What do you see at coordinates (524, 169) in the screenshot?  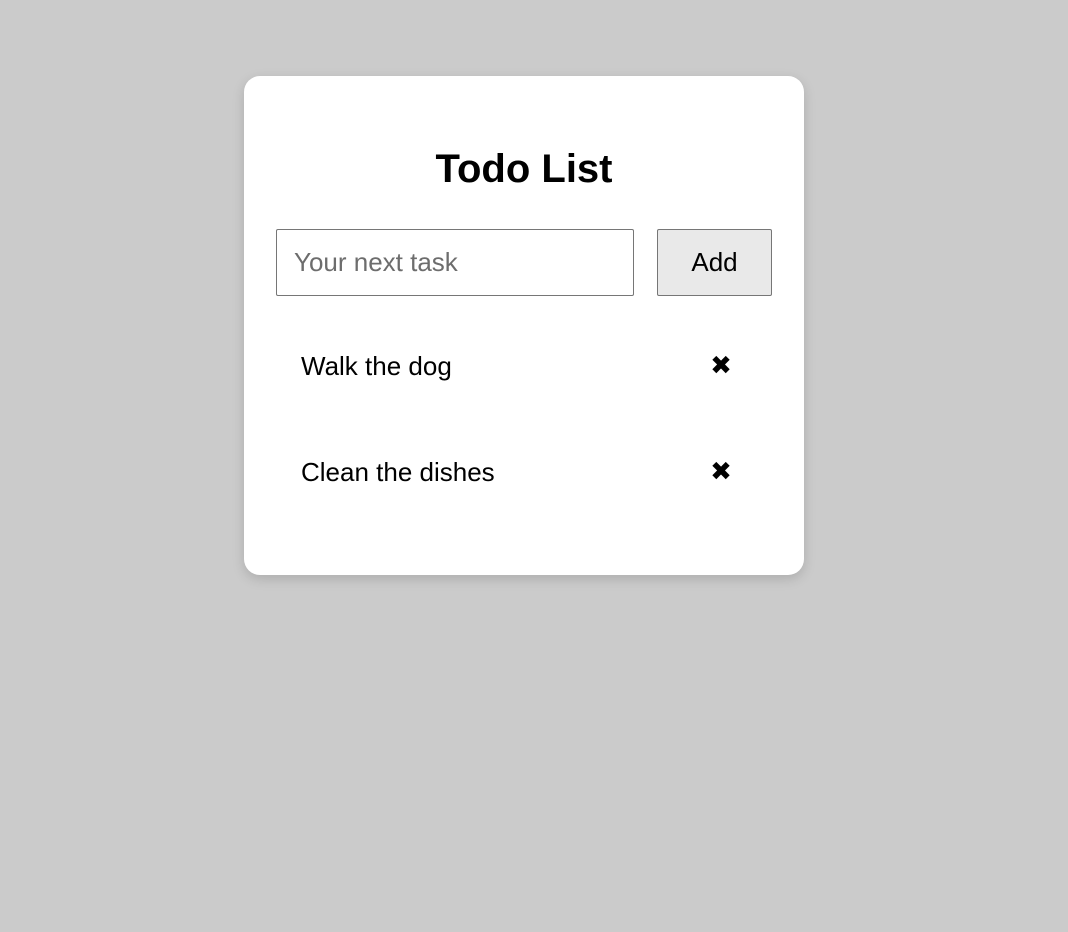 I see `page-title: Todo List` at bounding box center [524, 169].